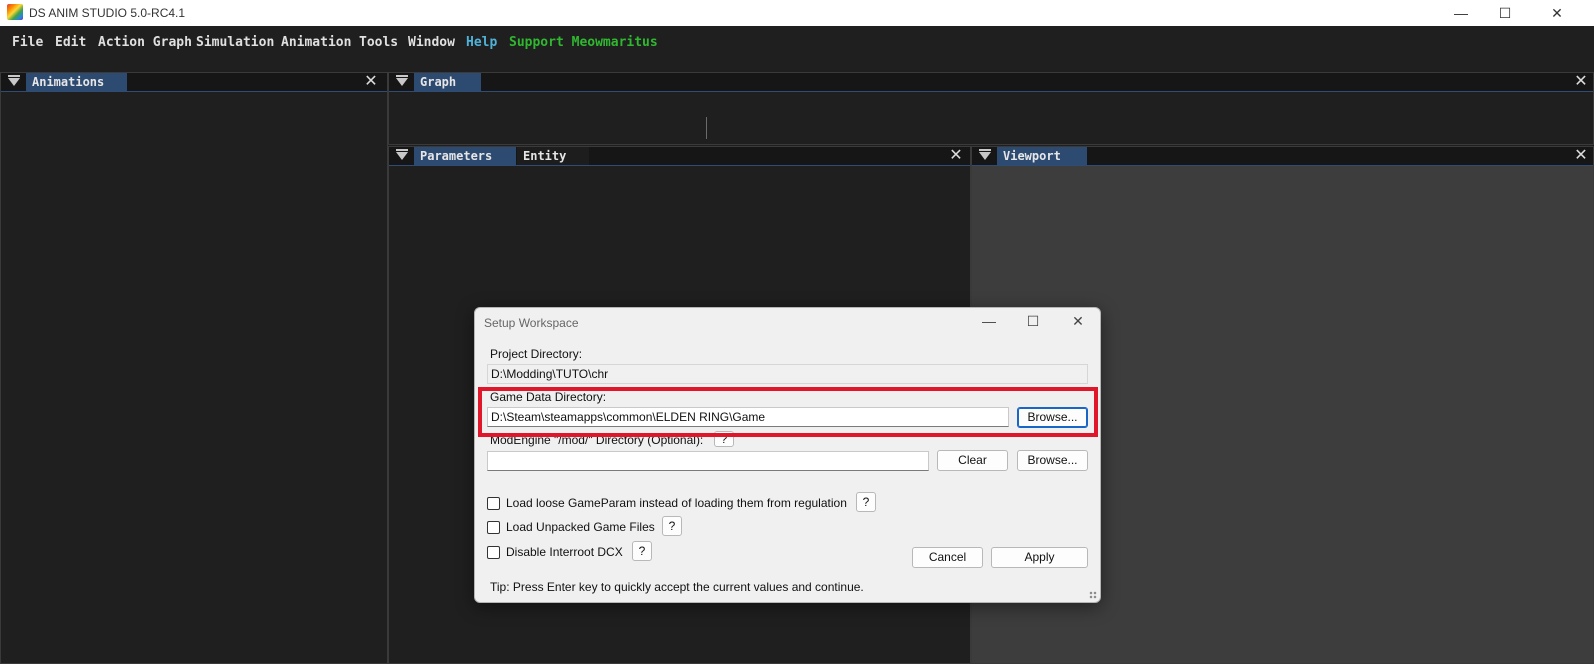 This screenshot has height=664, width=1594. Describe the element at coordinates (378, 42) in the screenshot. I see `menu-tools: Tools` at that location.